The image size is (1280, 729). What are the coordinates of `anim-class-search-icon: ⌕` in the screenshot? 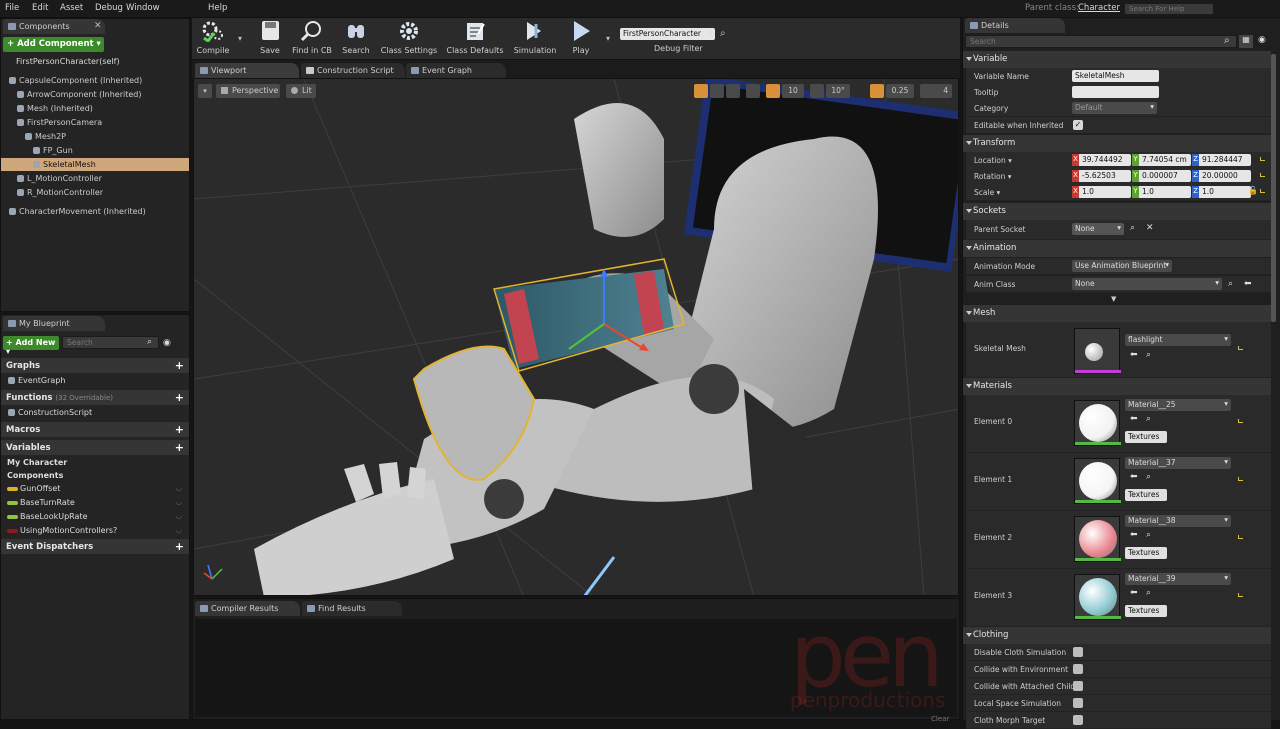 It's located at (1230, 284).